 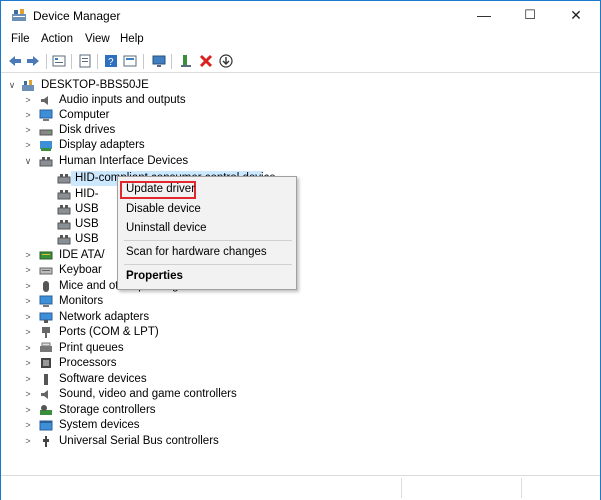 What do you see at coordinates (166, 228) in the screenshot?
I see `uninstall-device-menu-item: Uninstall device` at bounding box center [166, 228].